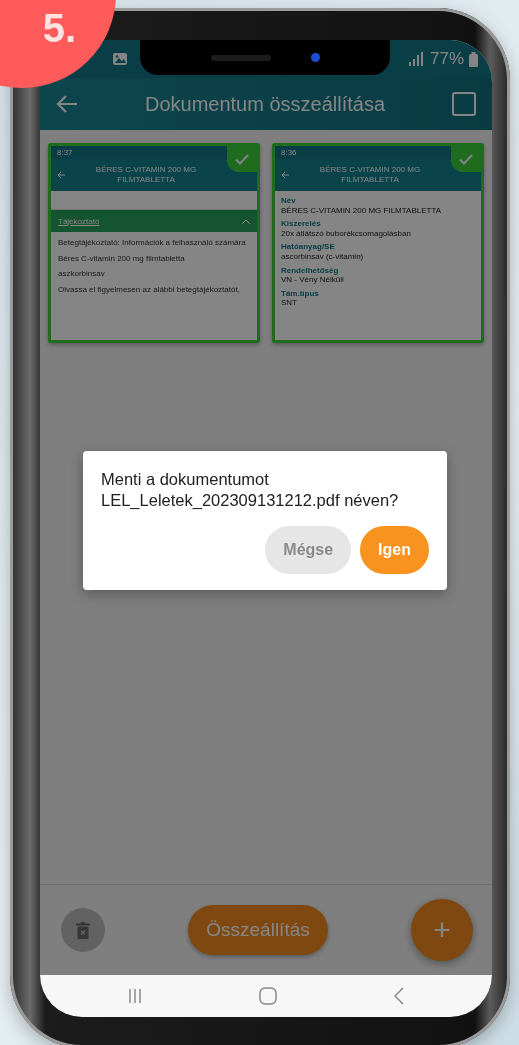  What do you see at coordinates (308, 247) in the screenshot?
I see `field-label: Hatóanyag/SE` at bounding box center [308, 247].